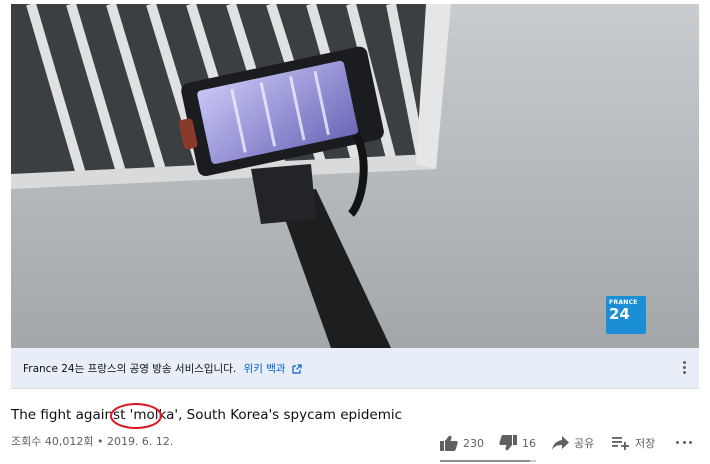 This screenshot has height=464, width=710. I want to click on wikipedia-link: 위키 백과, so click(273, 369).